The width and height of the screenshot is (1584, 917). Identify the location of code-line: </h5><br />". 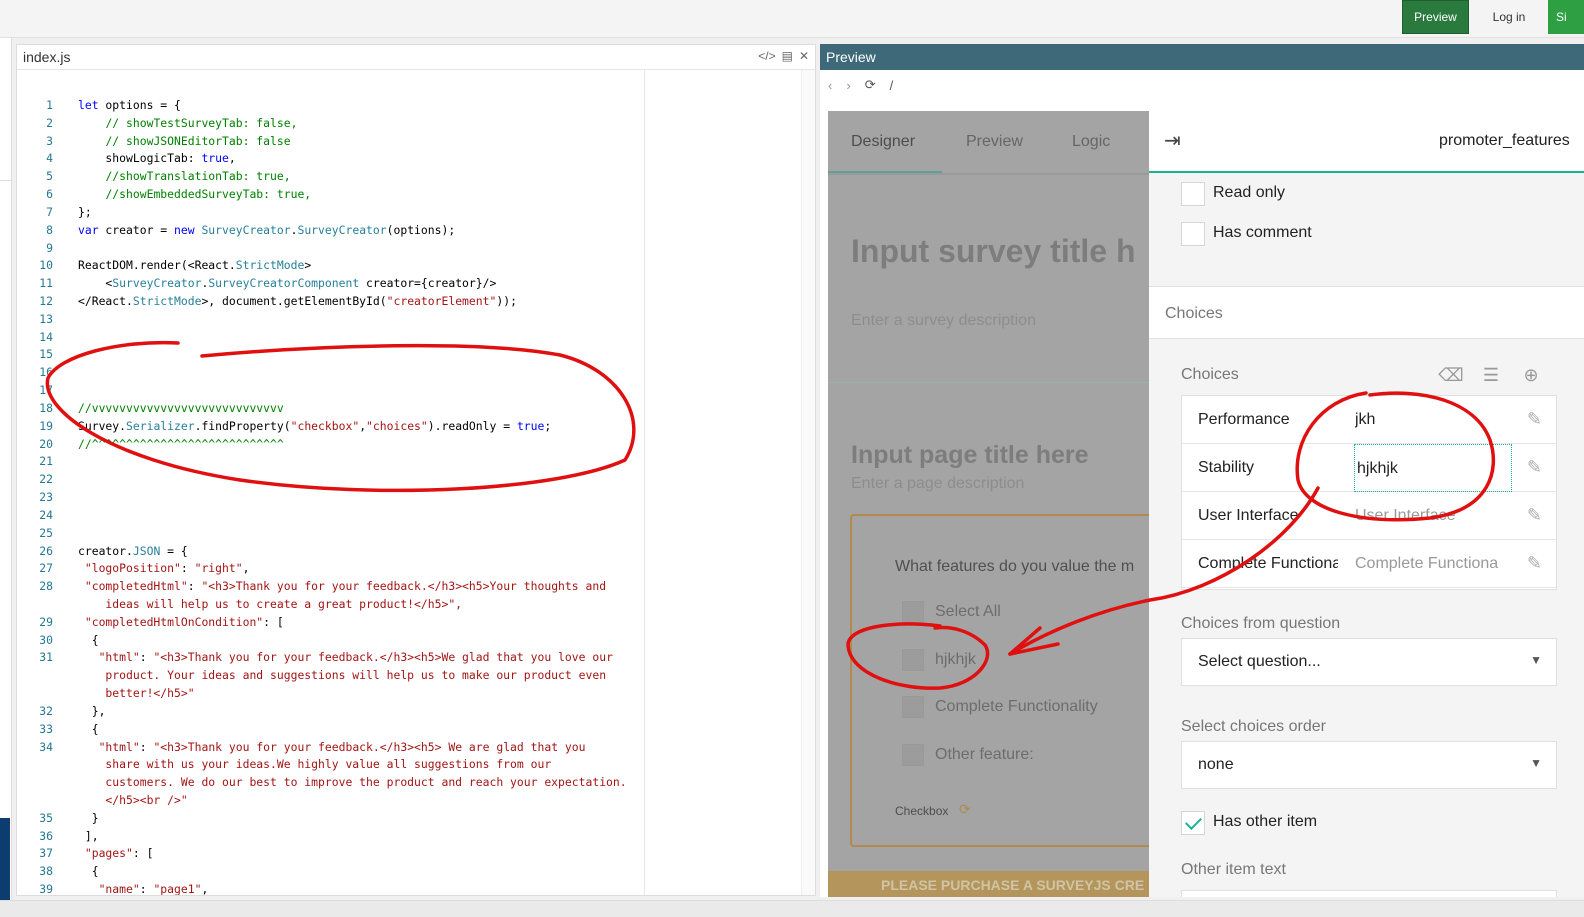
(407, 800).